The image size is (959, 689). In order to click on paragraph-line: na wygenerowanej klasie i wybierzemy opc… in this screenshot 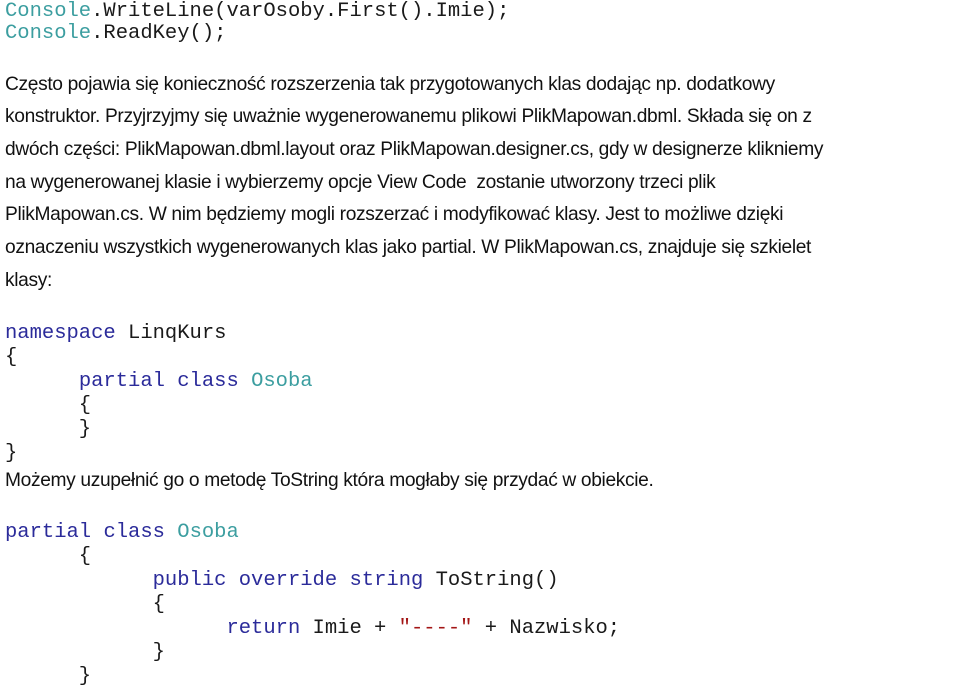, I will do `click(360, 182)`.